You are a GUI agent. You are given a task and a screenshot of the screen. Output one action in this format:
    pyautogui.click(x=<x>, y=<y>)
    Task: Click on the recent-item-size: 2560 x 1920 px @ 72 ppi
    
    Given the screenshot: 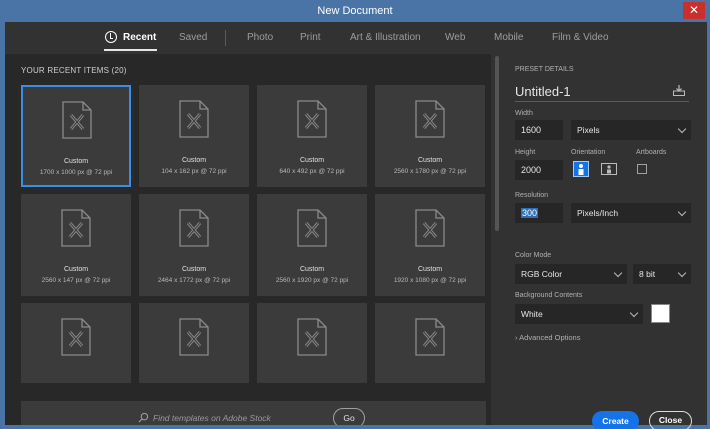 What is the action you would take?
    pyautogui.click(x=312, y=280)
    